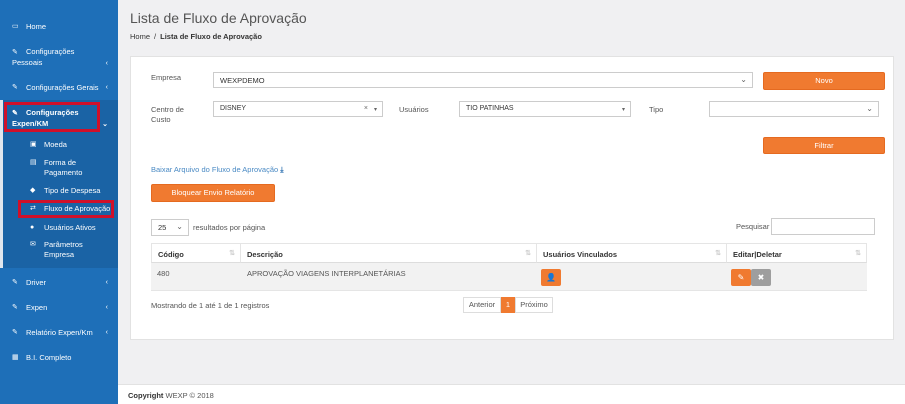 The height and width of the screenshot is (404, 905). What do you see at coordinates (824, 145) in the screenshot?
I see `filtrar-button: Filtrar` at bounding box center [824, 145].